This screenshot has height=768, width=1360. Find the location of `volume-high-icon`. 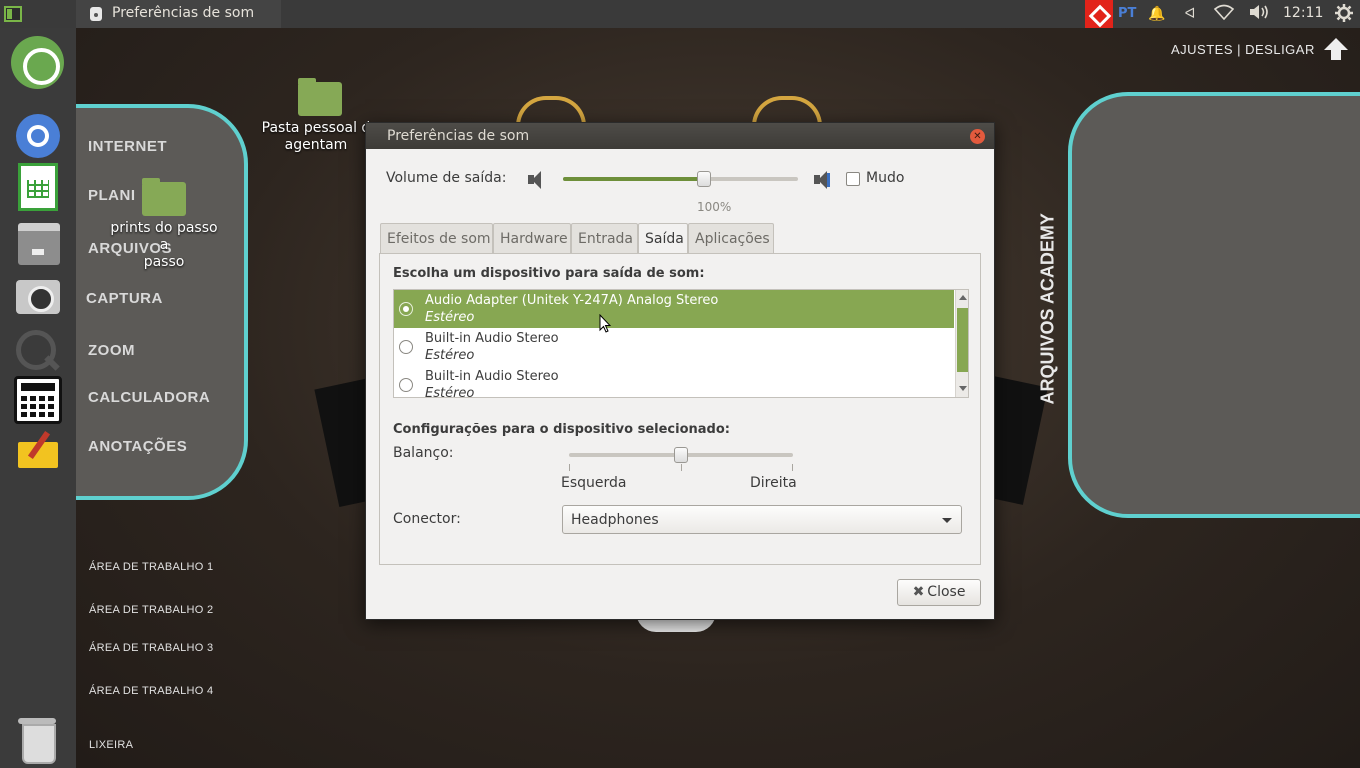

volume-high-icon is located at coordinates (823, 180).